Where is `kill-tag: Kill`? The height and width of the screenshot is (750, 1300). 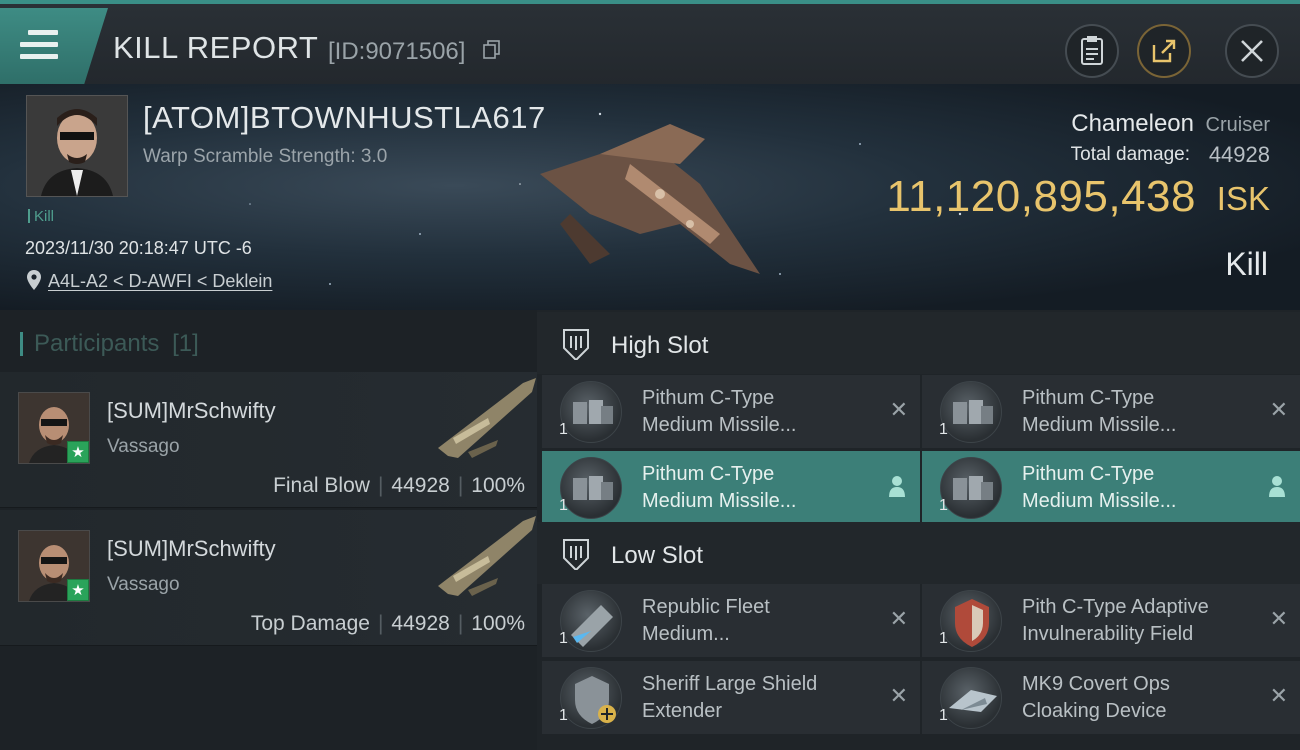
kill-tag: Kill is located at coordinates (41, 216).